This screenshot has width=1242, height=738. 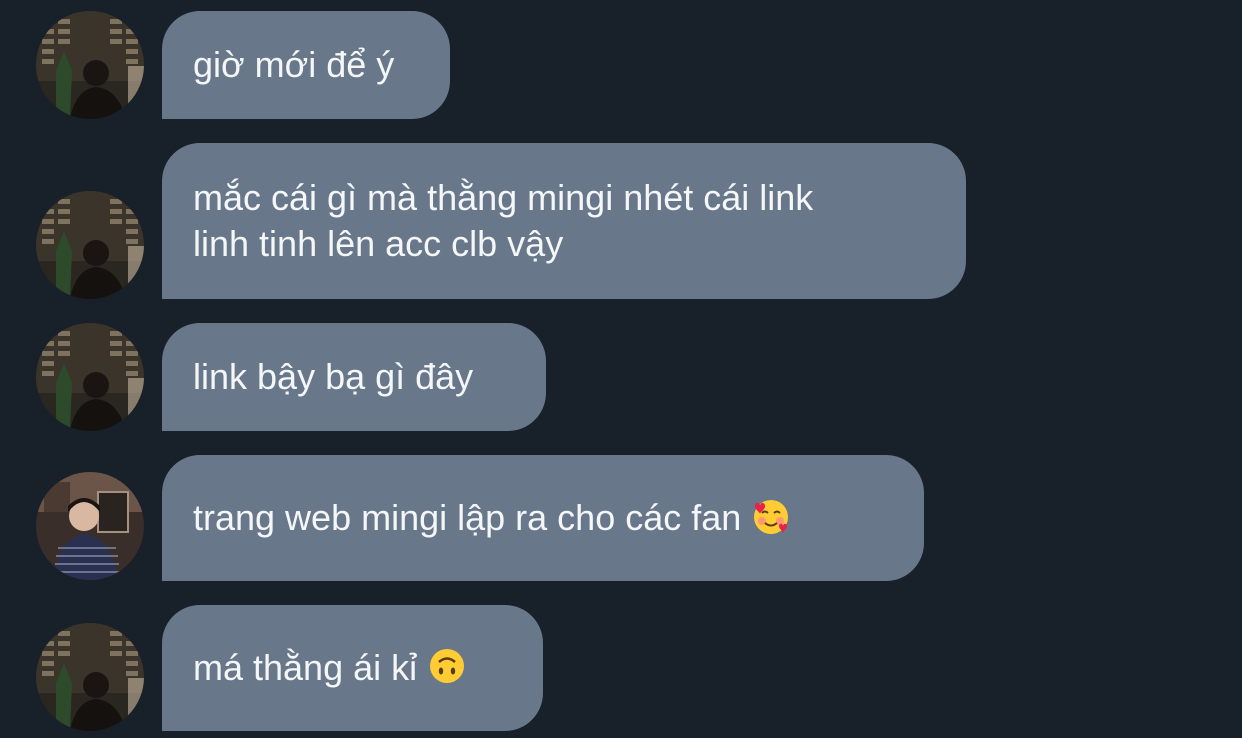 What do you see at coordinates (503, 197) in the screenshot?
I see `message-text-line: mắc cái gì mà thằng mingi nhét cái link` at bounding box center [503, 197].